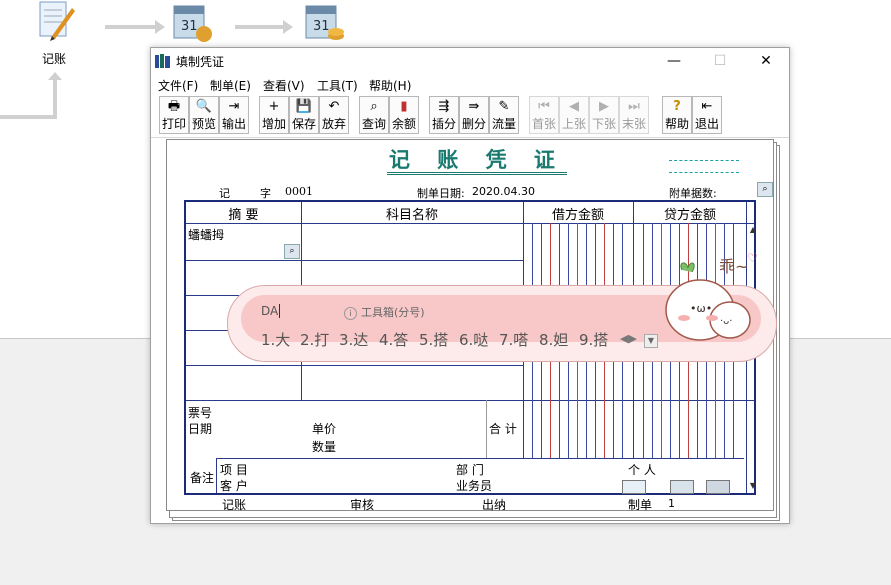  I want to click on menu-bar: 文件(F) 制单(E) 查看(V) 工具(T) 帮助(H), so click(470, 85).